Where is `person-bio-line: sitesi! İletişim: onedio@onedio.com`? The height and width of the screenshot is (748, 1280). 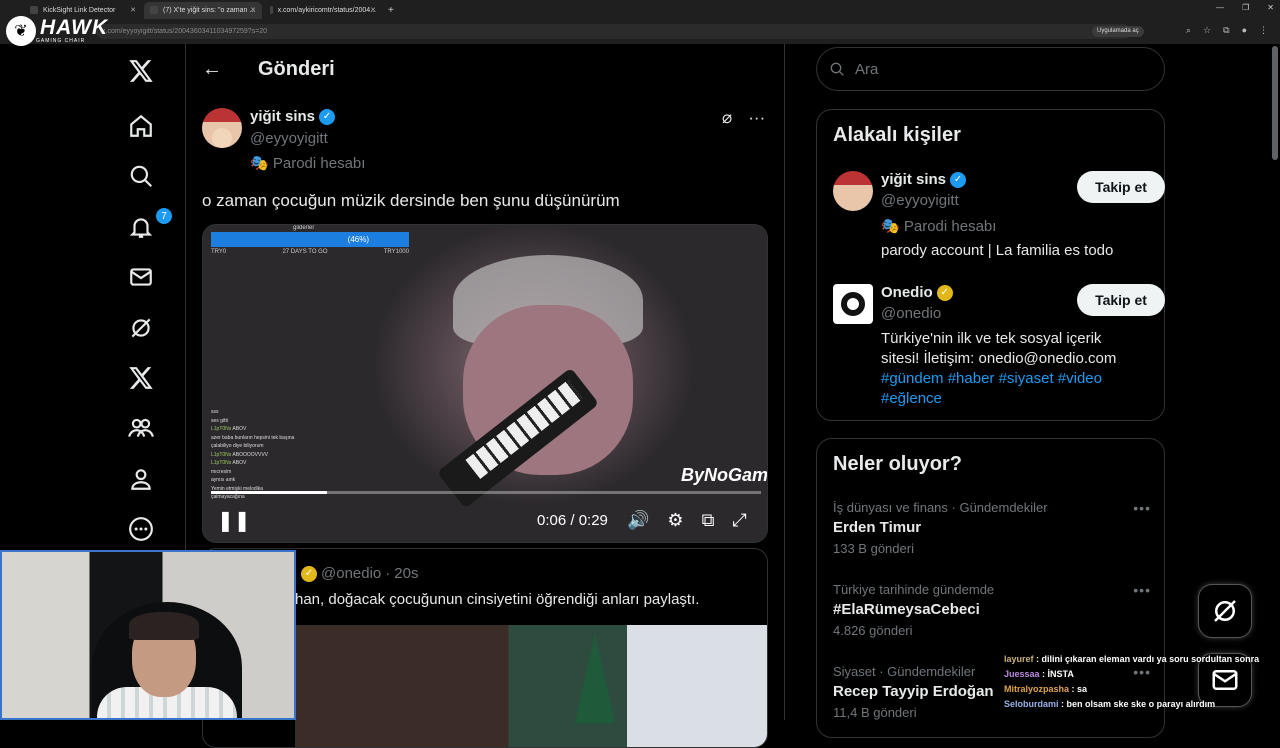 person-bio-line: sitesi! İletişim: onedio@onedio.com is located at coordinates (999, 358).